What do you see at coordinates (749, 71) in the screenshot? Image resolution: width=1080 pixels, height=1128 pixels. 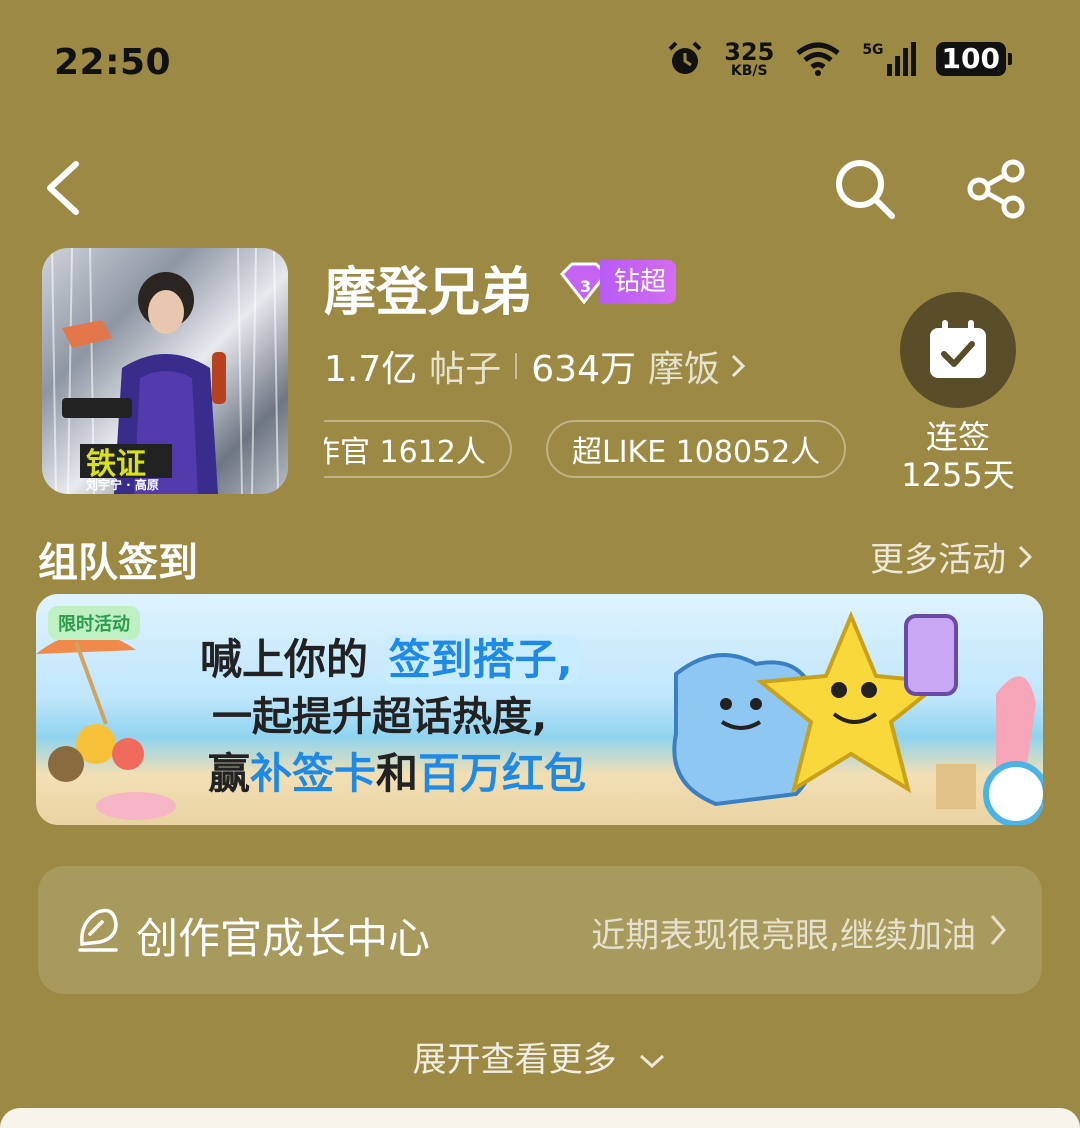 I see `net-speed-unit: KB/S` at bounding box center [749, 71].